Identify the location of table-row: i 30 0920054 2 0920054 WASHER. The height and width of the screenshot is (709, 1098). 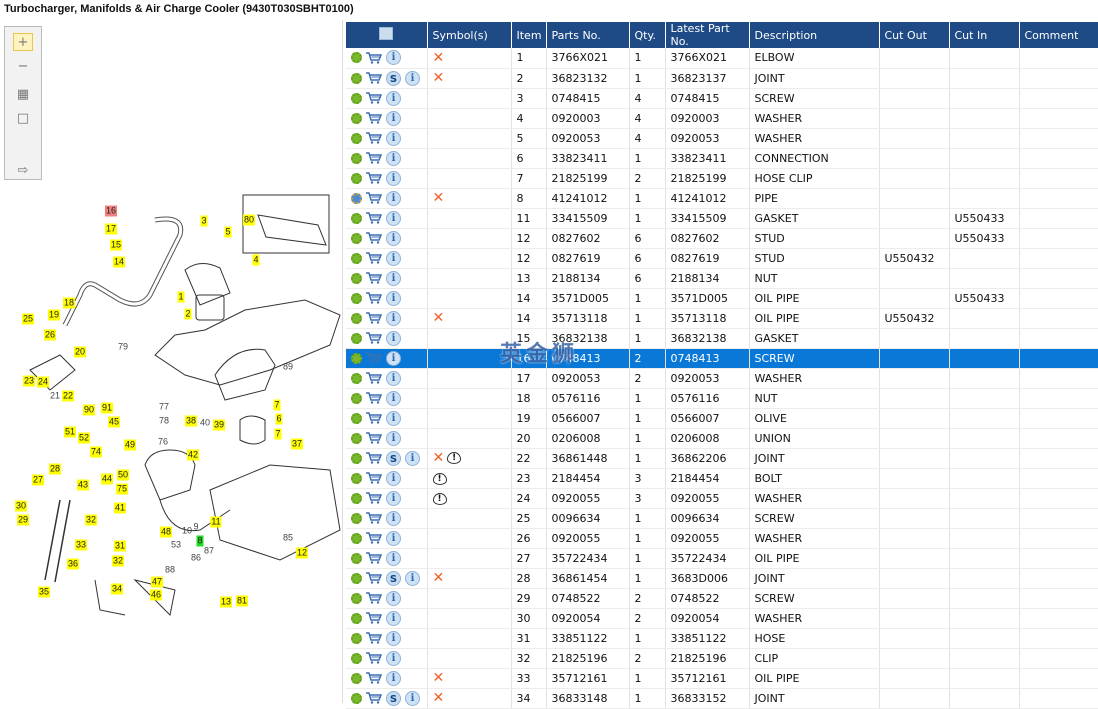
(722, 618).